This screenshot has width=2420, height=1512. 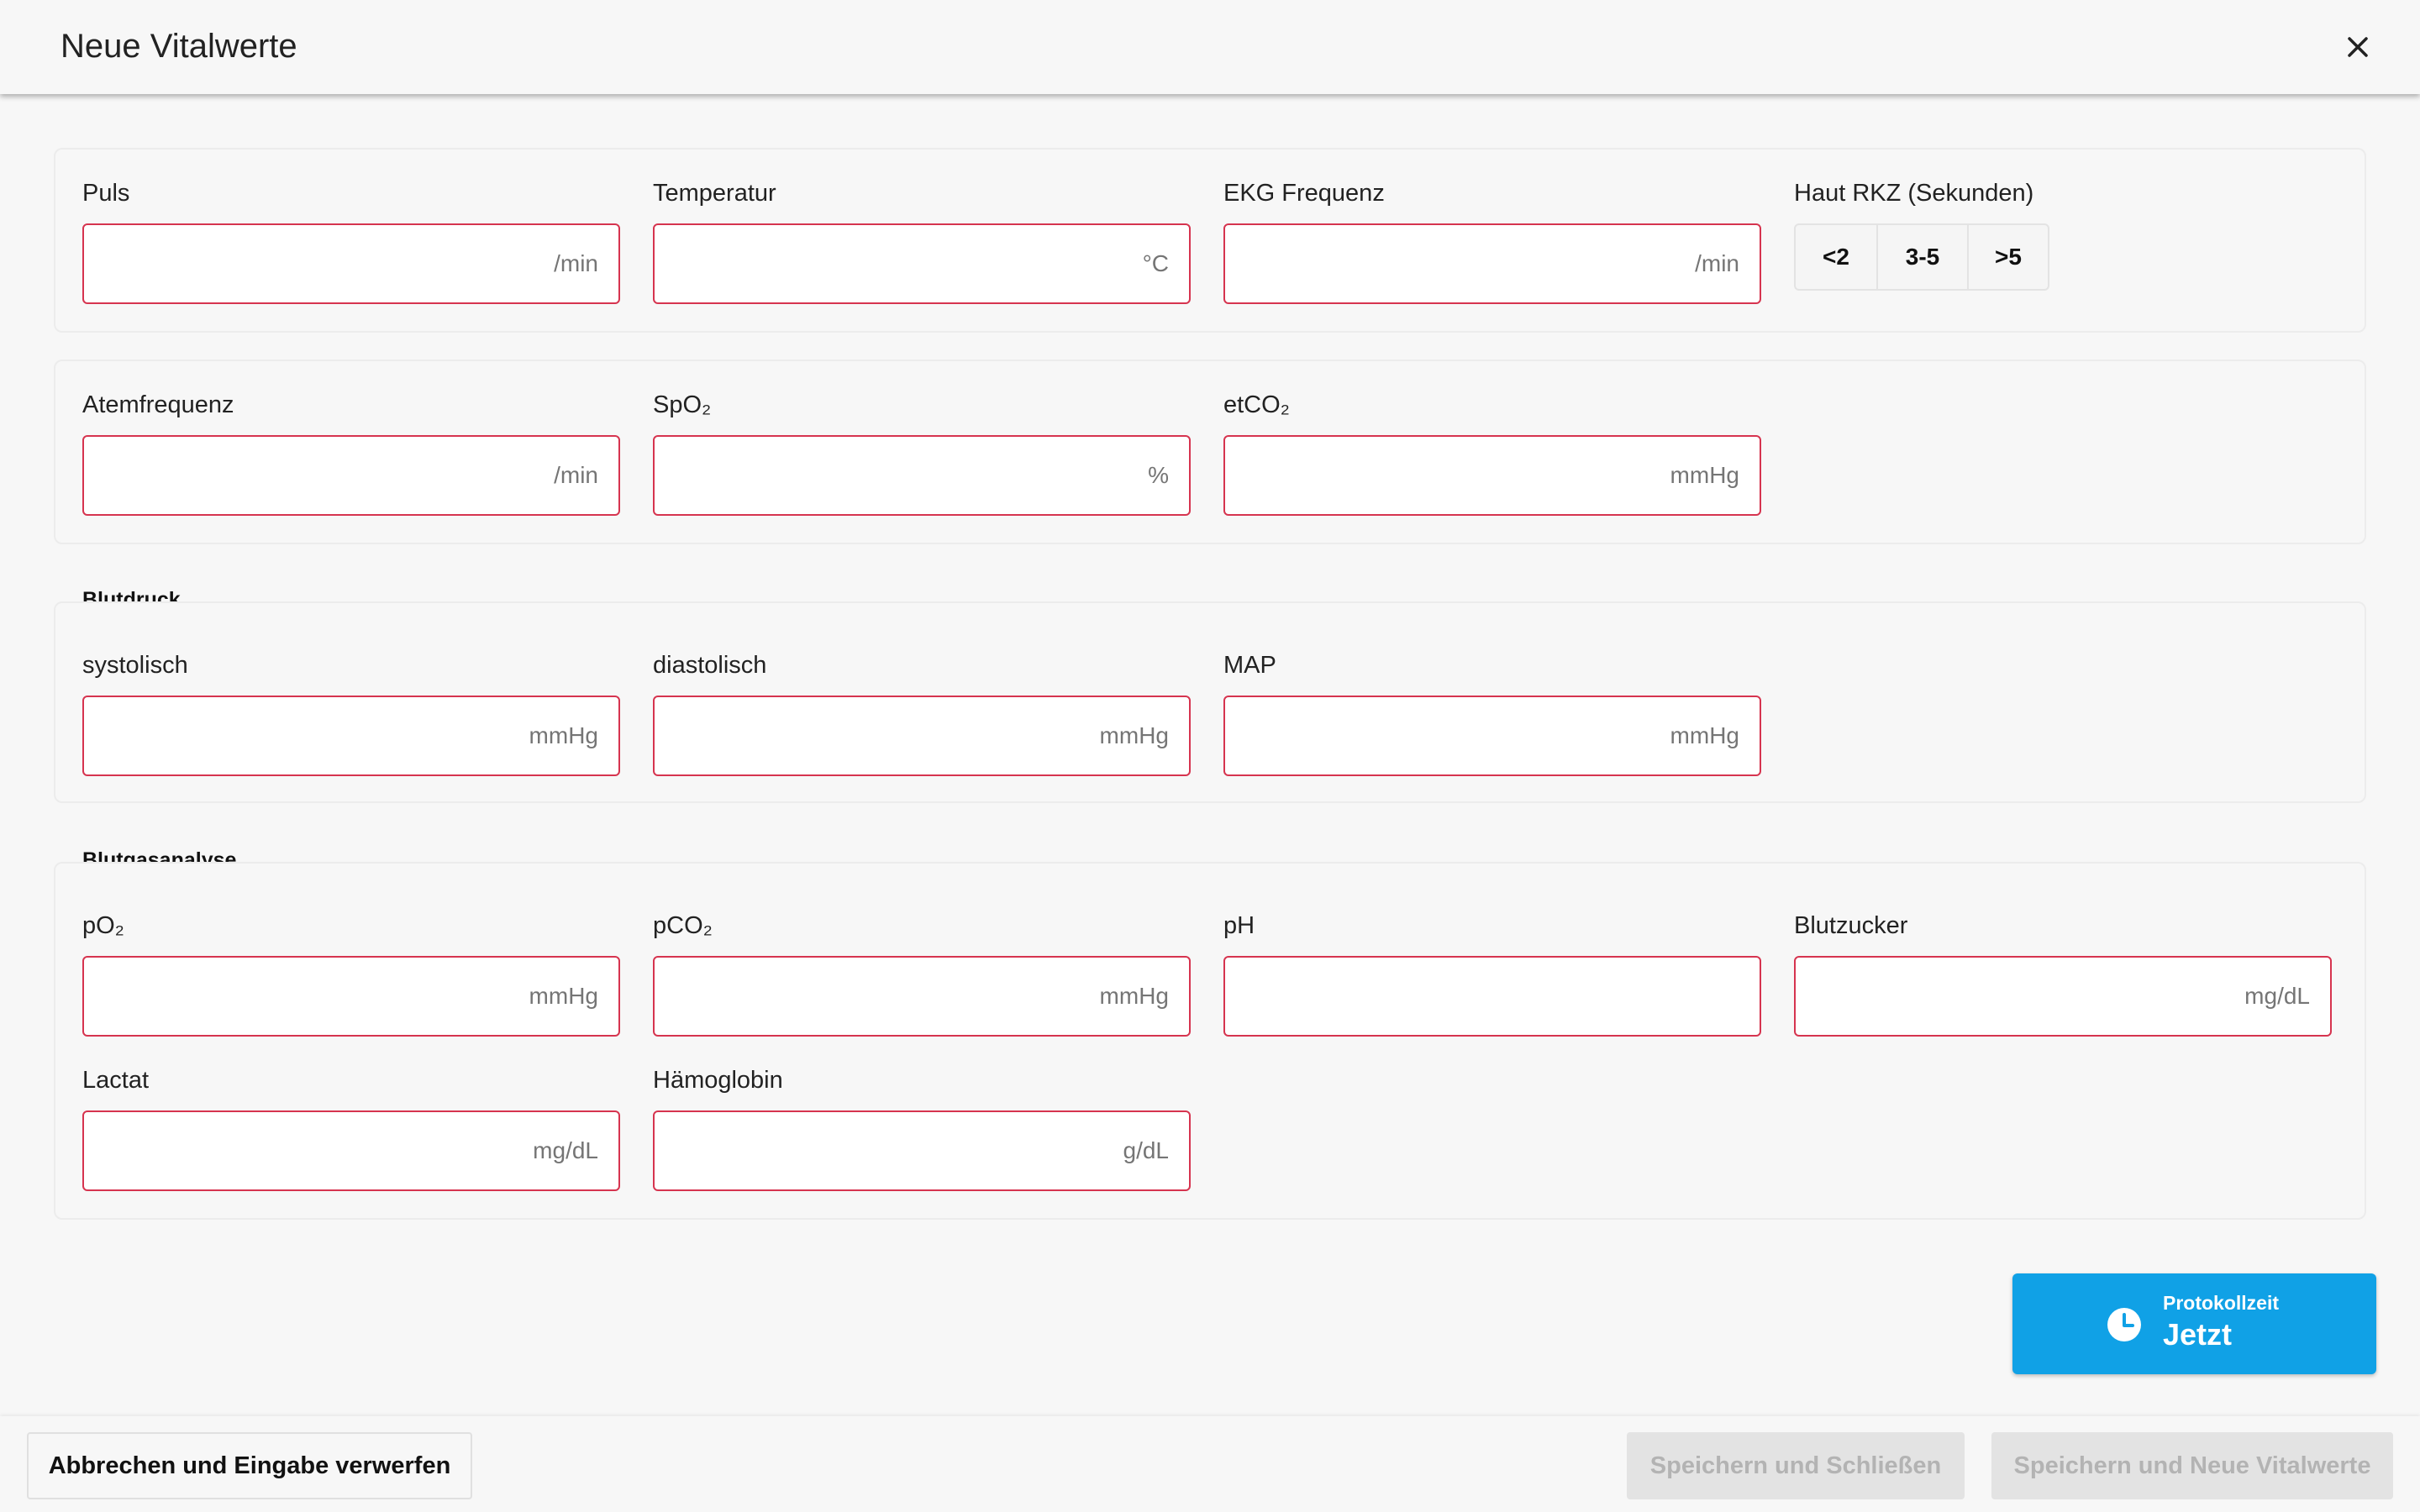 What do you see at coordinates (682, 404) in the screenshot?
I see `spo2-label: SpO₂` at bounding box center [682, 404].